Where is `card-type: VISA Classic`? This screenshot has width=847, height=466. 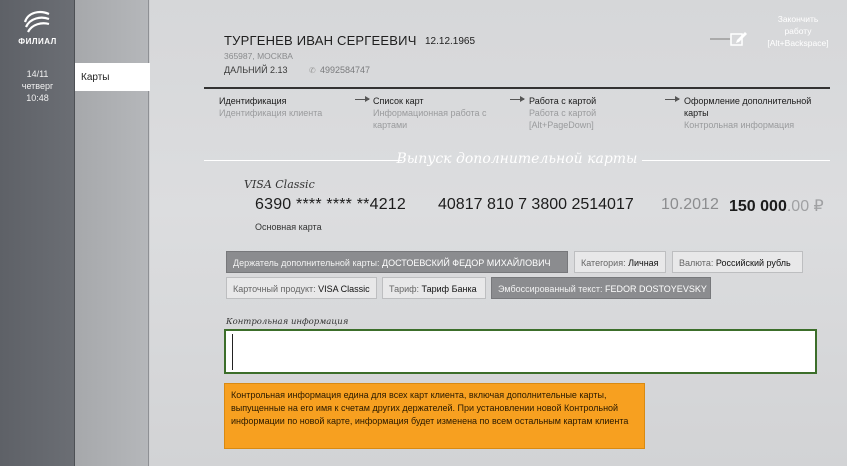
card-type: VISA Classic is located at coordinates (279, 184).